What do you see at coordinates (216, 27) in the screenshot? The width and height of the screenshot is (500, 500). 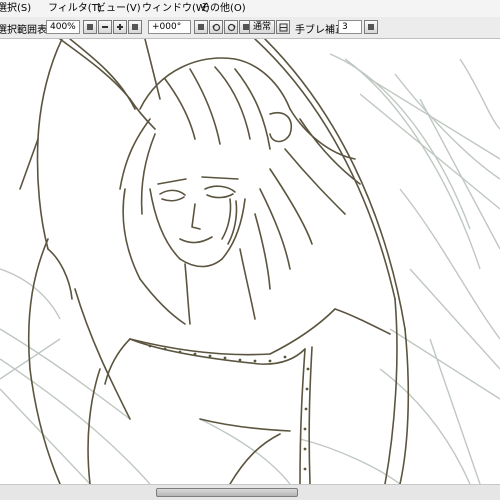 I see `rotate-left-icon` at bounding box center [216, 27].